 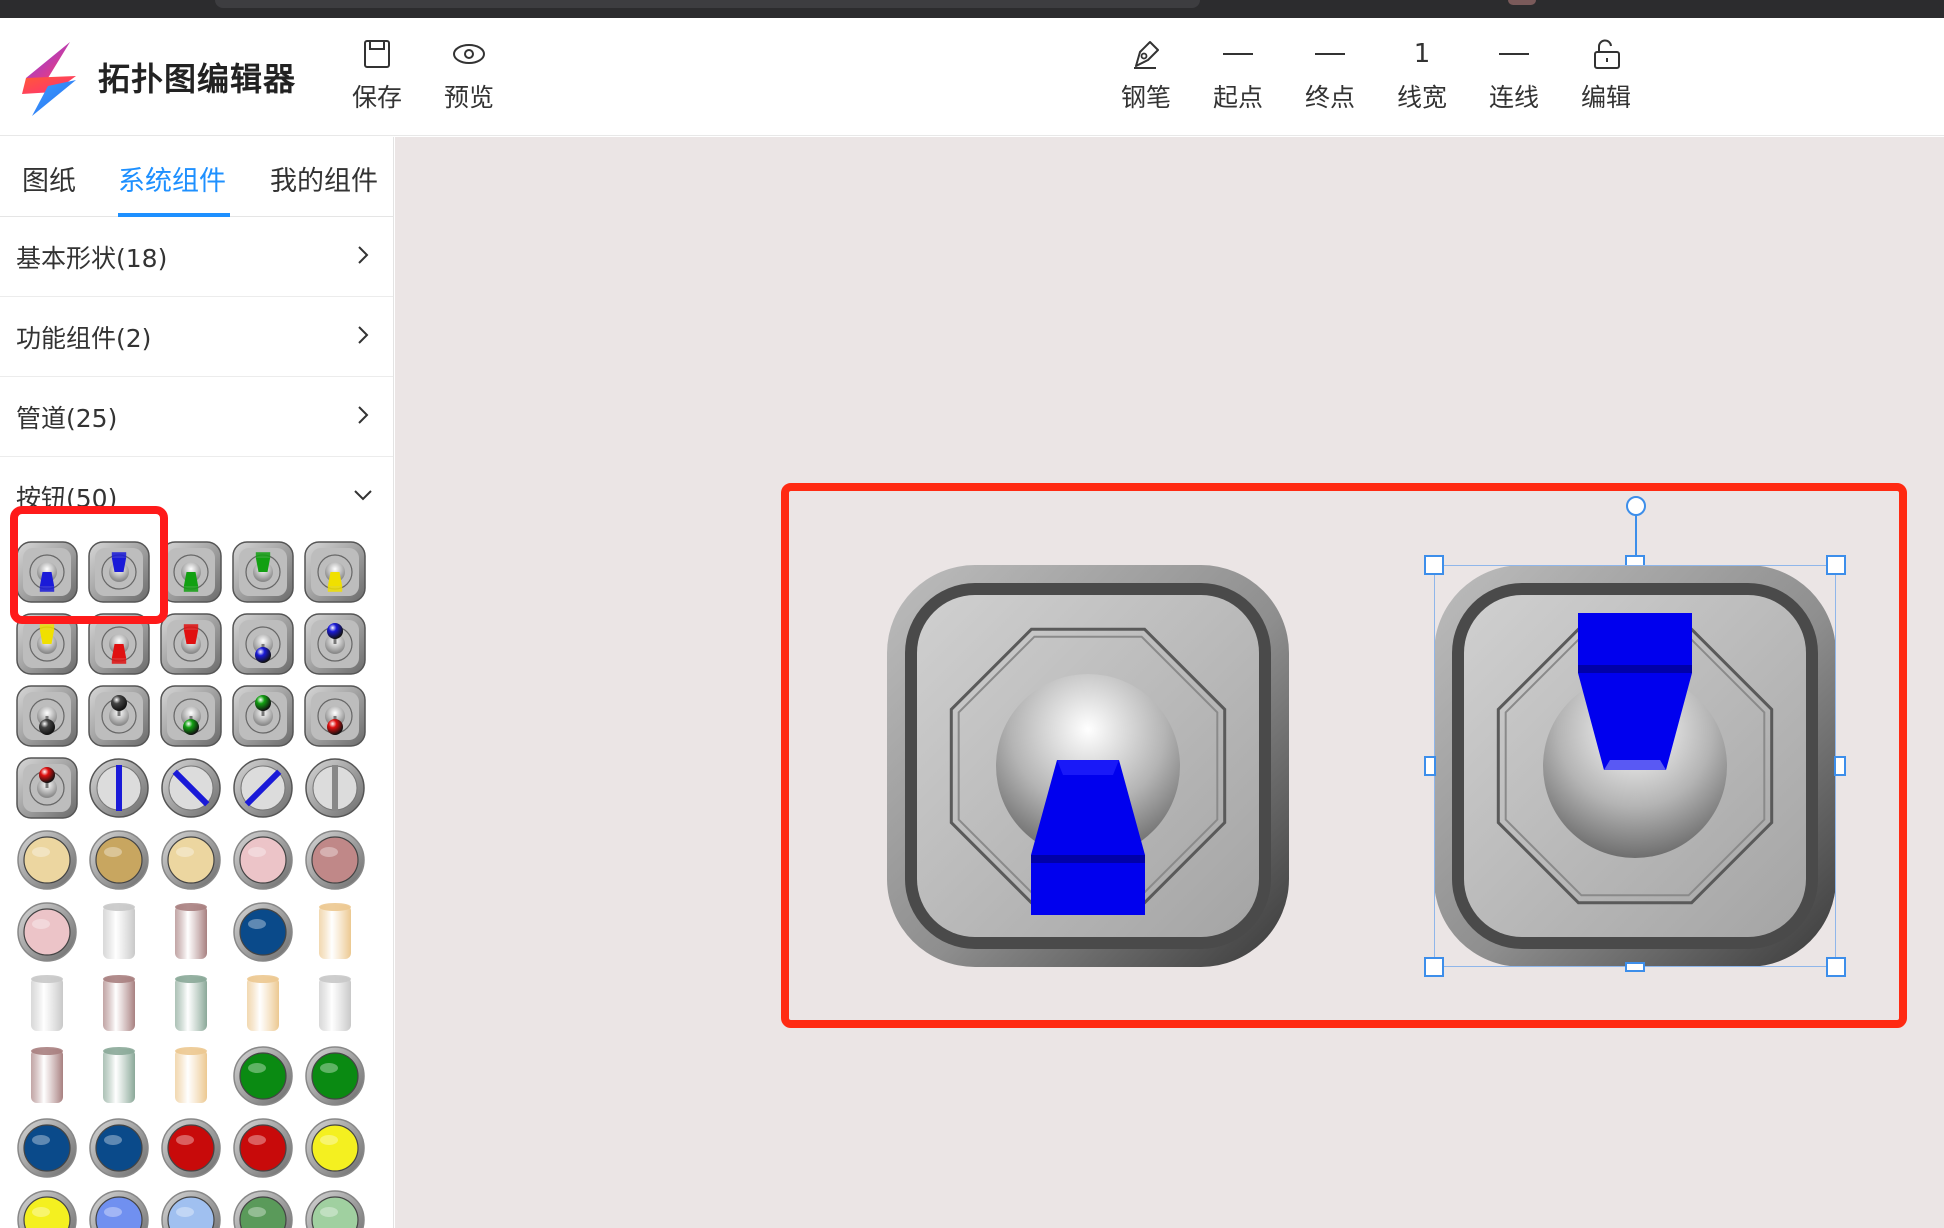 I want to click on dial-button-icon, so click(x=119, y=788).